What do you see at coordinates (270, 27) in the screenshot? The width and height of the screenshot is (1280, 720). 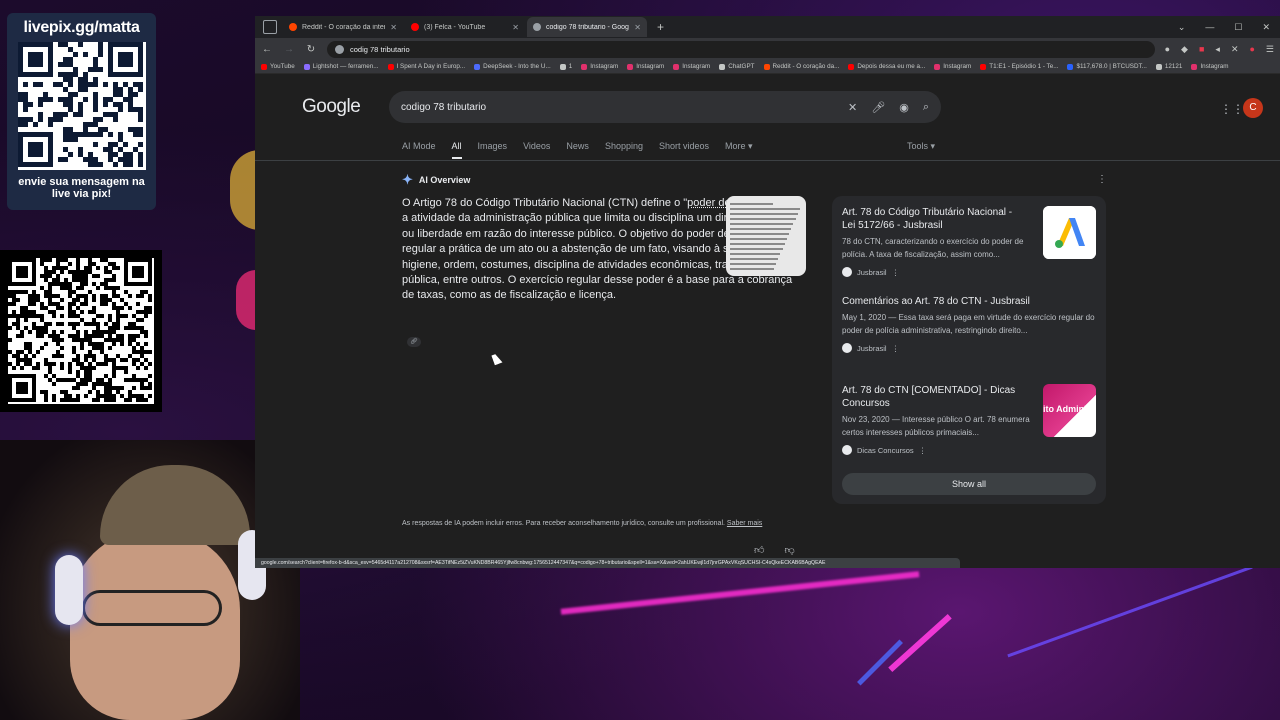 I see `tab-search-icon` at bounding box center [270, 27].